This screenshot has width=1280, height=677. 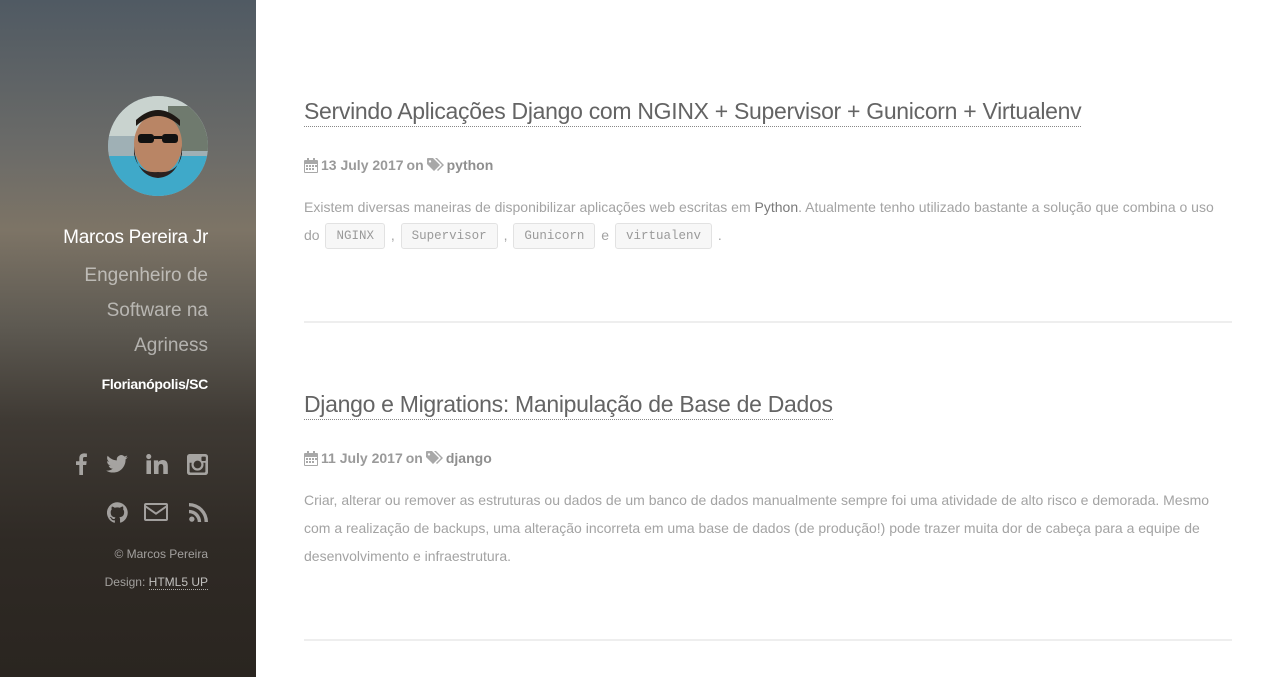 What do you see at coordinates (605, 235) in the screenshot?
I see `separator: e` at bounding box center [605, 235].